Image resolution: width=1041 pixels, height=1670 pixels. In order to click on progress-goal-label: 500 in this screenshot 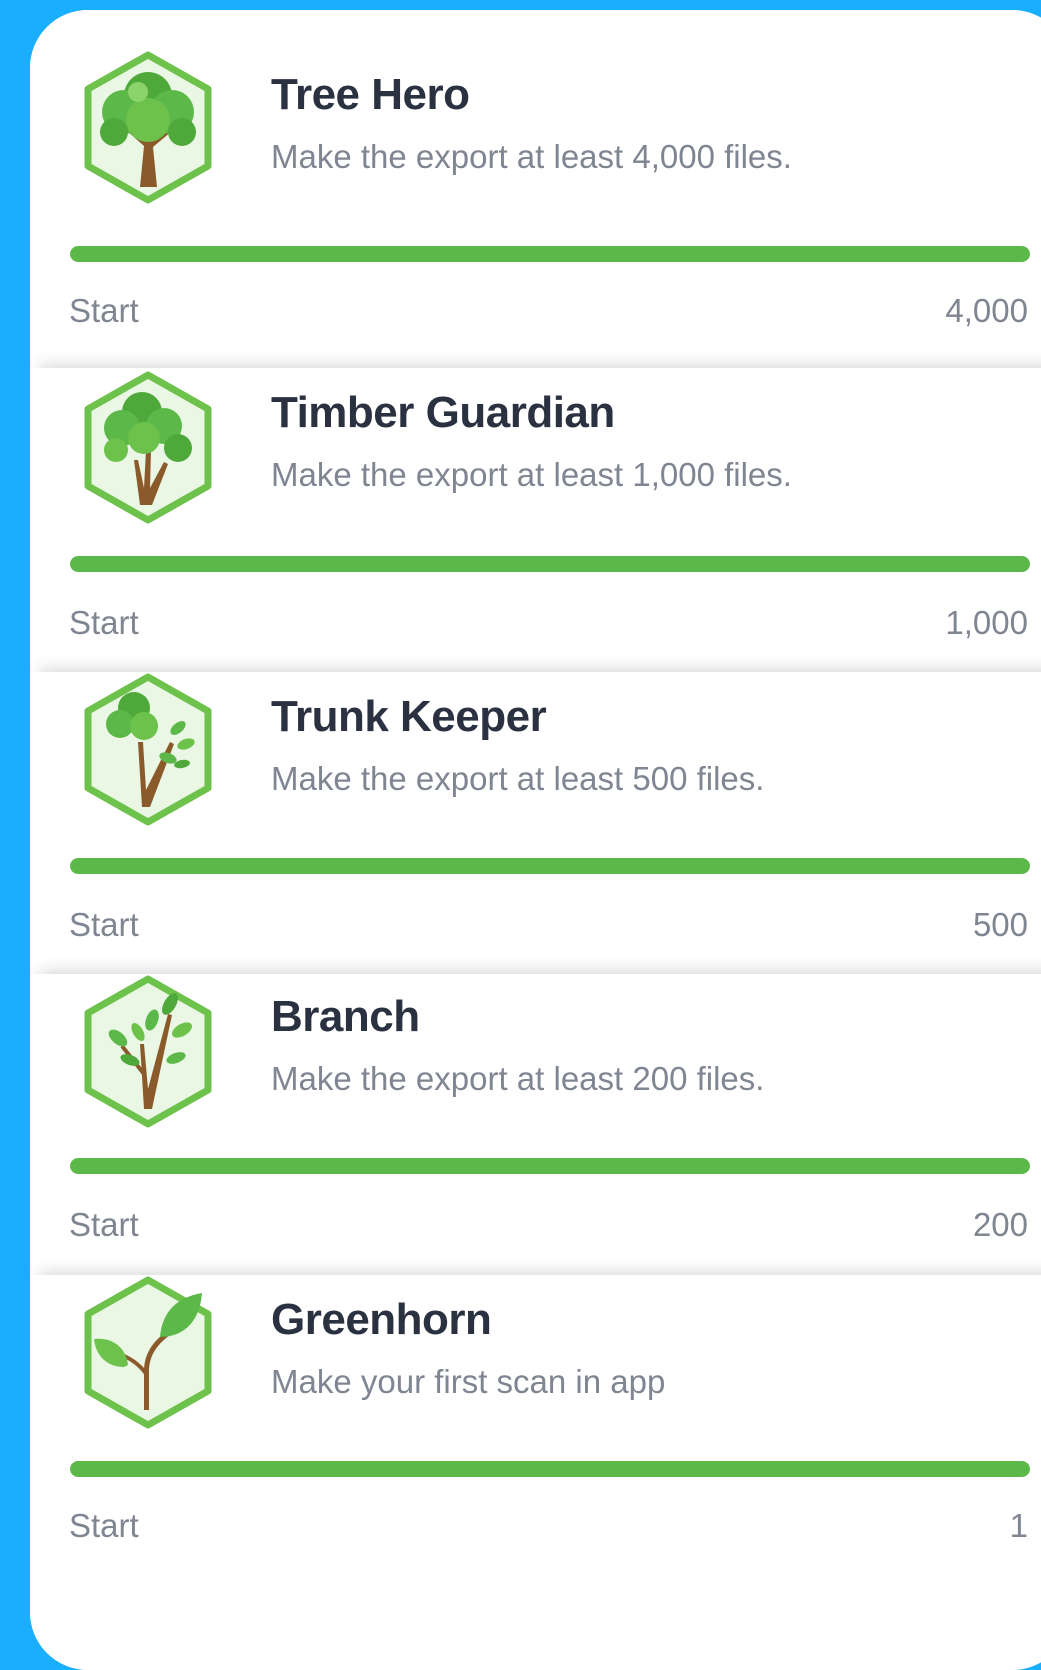, I will do `click(1000, 924)`.